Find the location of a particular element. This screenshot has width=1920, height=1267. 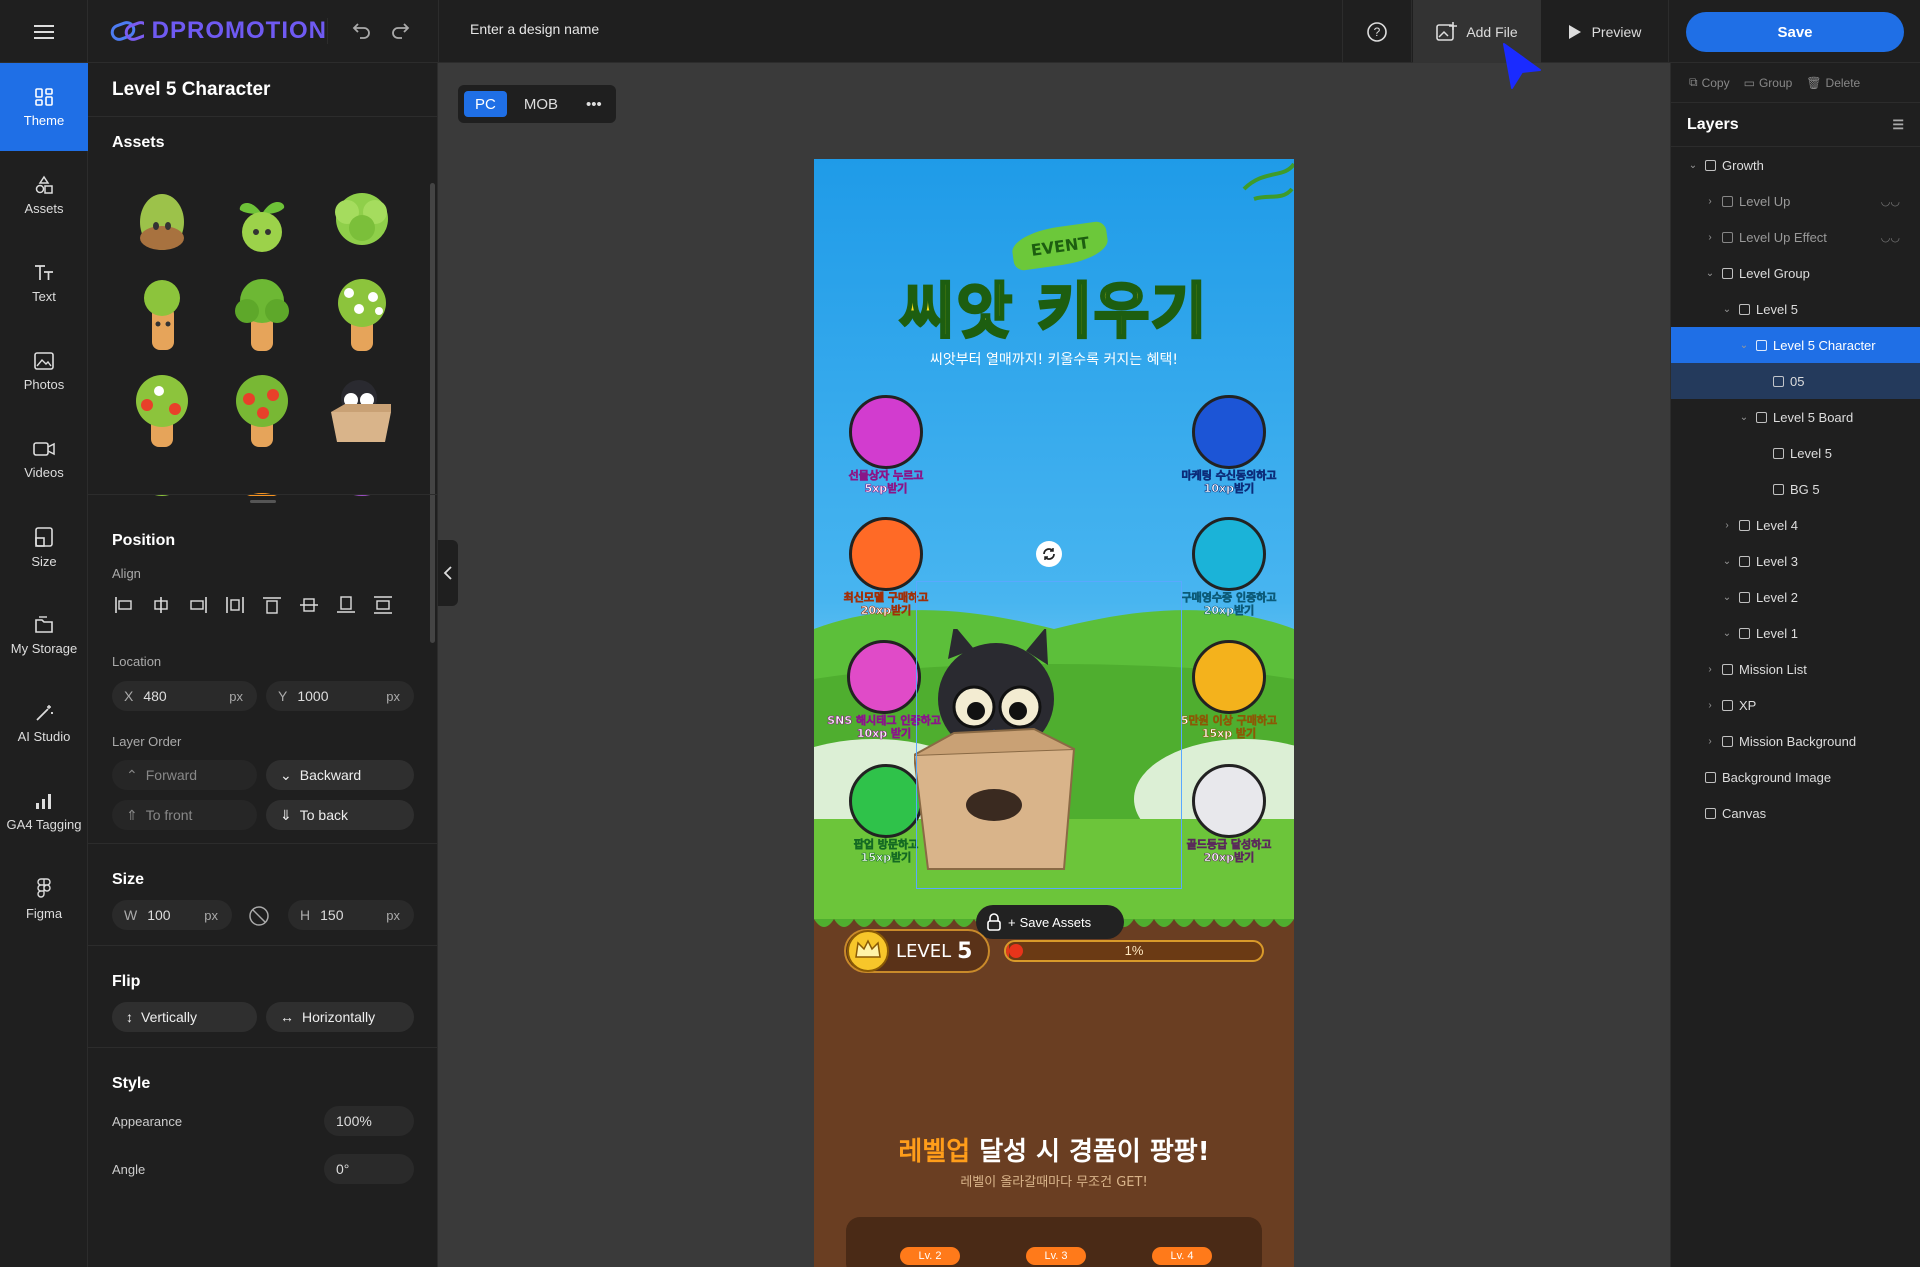

layer-row: › Level Up ◡◡ is located at coordinates (1795, 201).